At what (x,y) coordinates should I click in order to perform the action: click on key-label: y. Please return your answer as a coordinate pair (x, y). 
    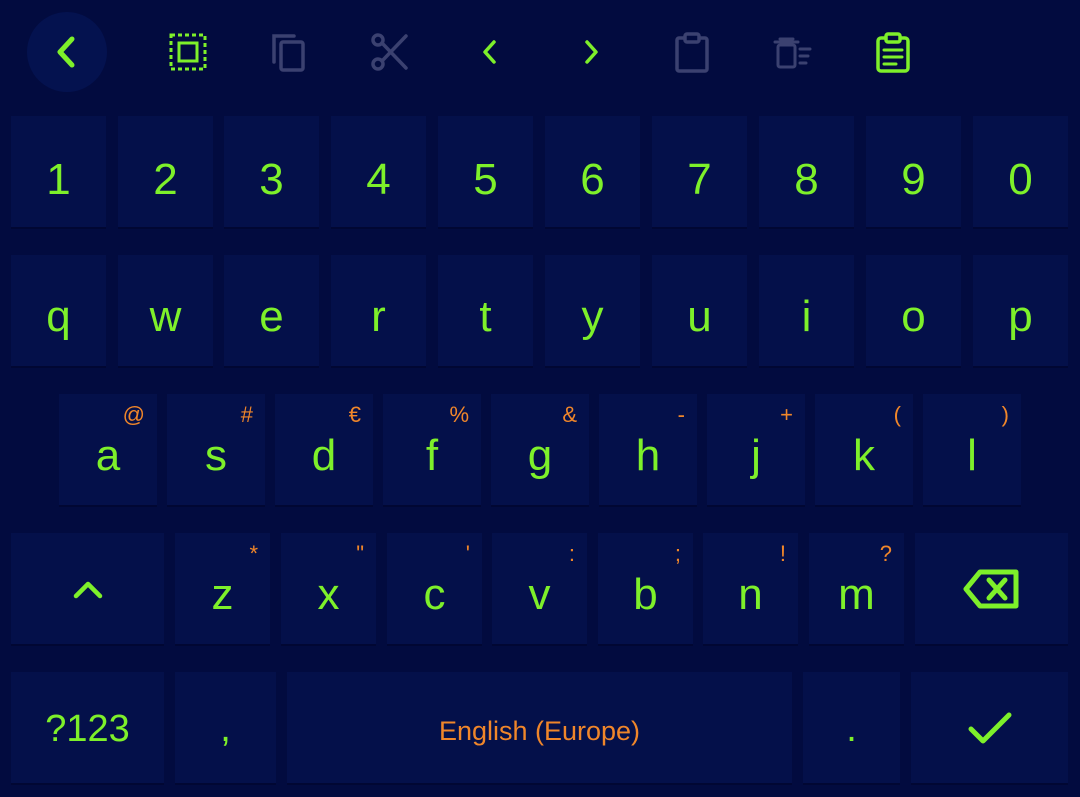
    Looking at the image, I should click on (592, 316).